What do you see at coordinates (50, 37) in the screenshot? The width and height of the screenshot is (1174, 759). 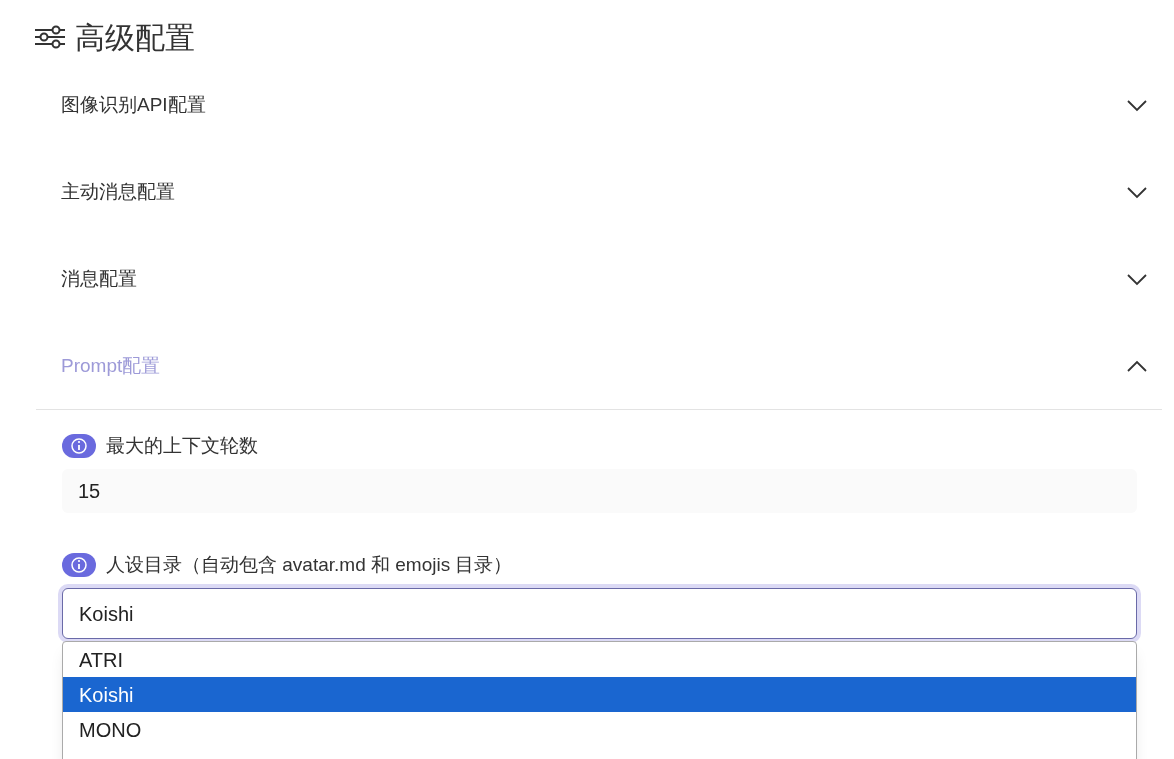 I see `settings-icon` at bounding box center [50, 37].